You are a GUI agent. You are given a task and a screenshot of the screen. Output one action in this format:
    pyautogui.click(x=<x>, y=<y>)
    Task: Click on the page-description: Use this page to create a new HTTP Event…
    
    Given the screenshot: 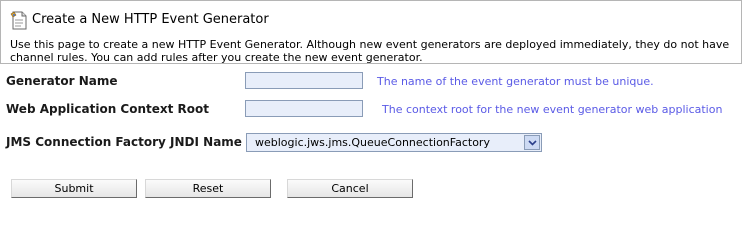 What is the action you would take?
    pyautogui.click(x=377, y=51)
    